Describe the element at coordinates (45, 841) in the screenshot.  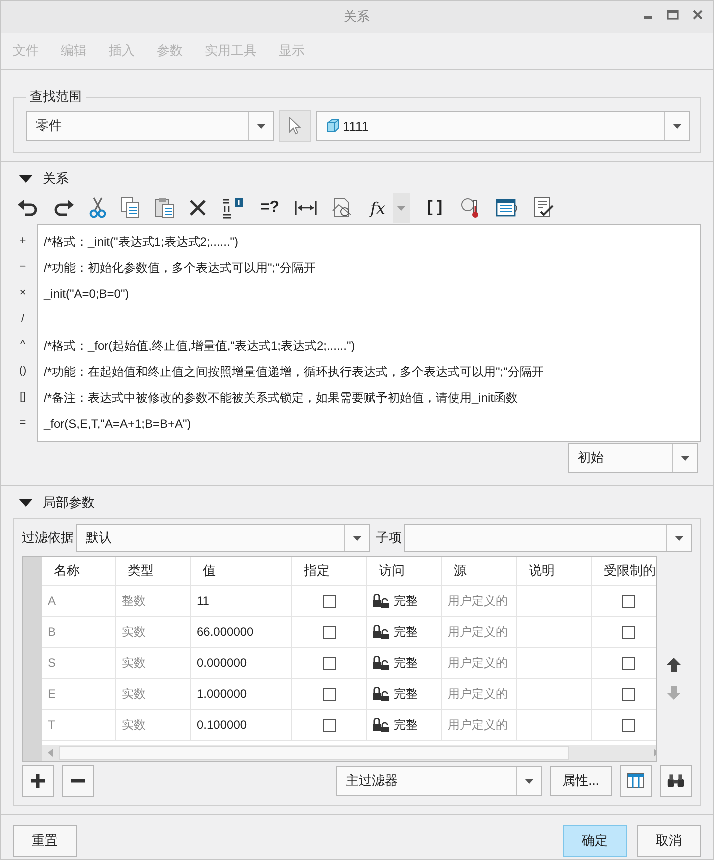
I see `dialog-button: 重置` at that location.